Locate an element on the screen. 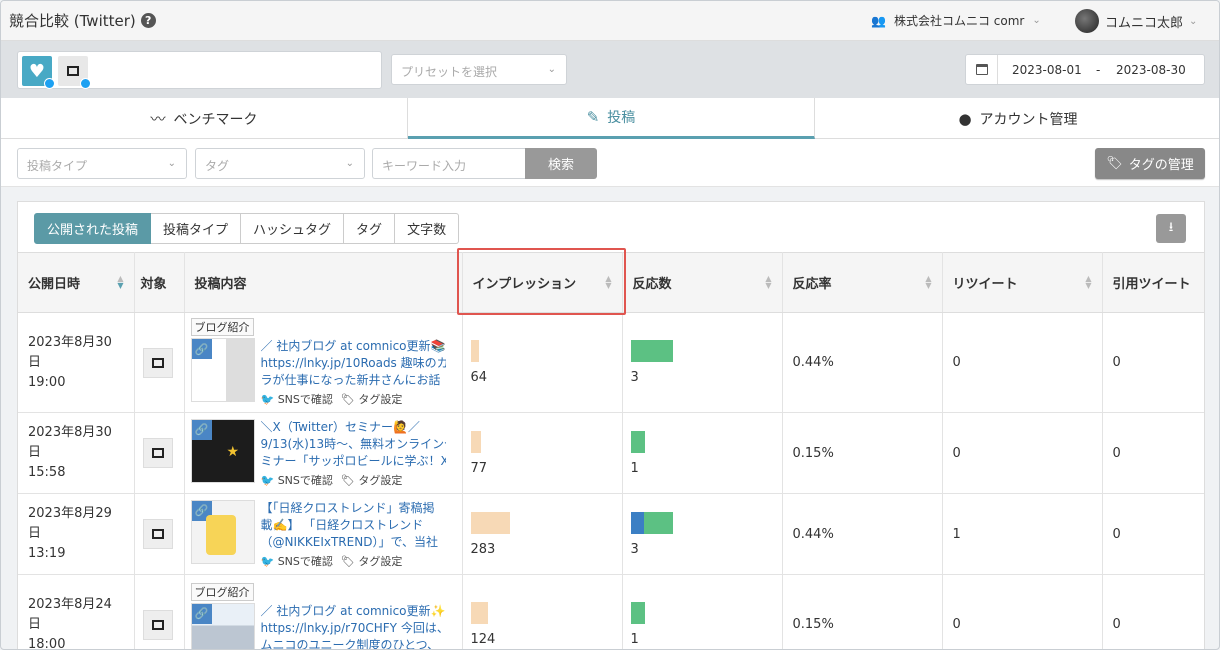  main-tabs: 〰 ベンチマーク ✎ 投稿 ● アカウント管理 is located at coordinates (610, 118).